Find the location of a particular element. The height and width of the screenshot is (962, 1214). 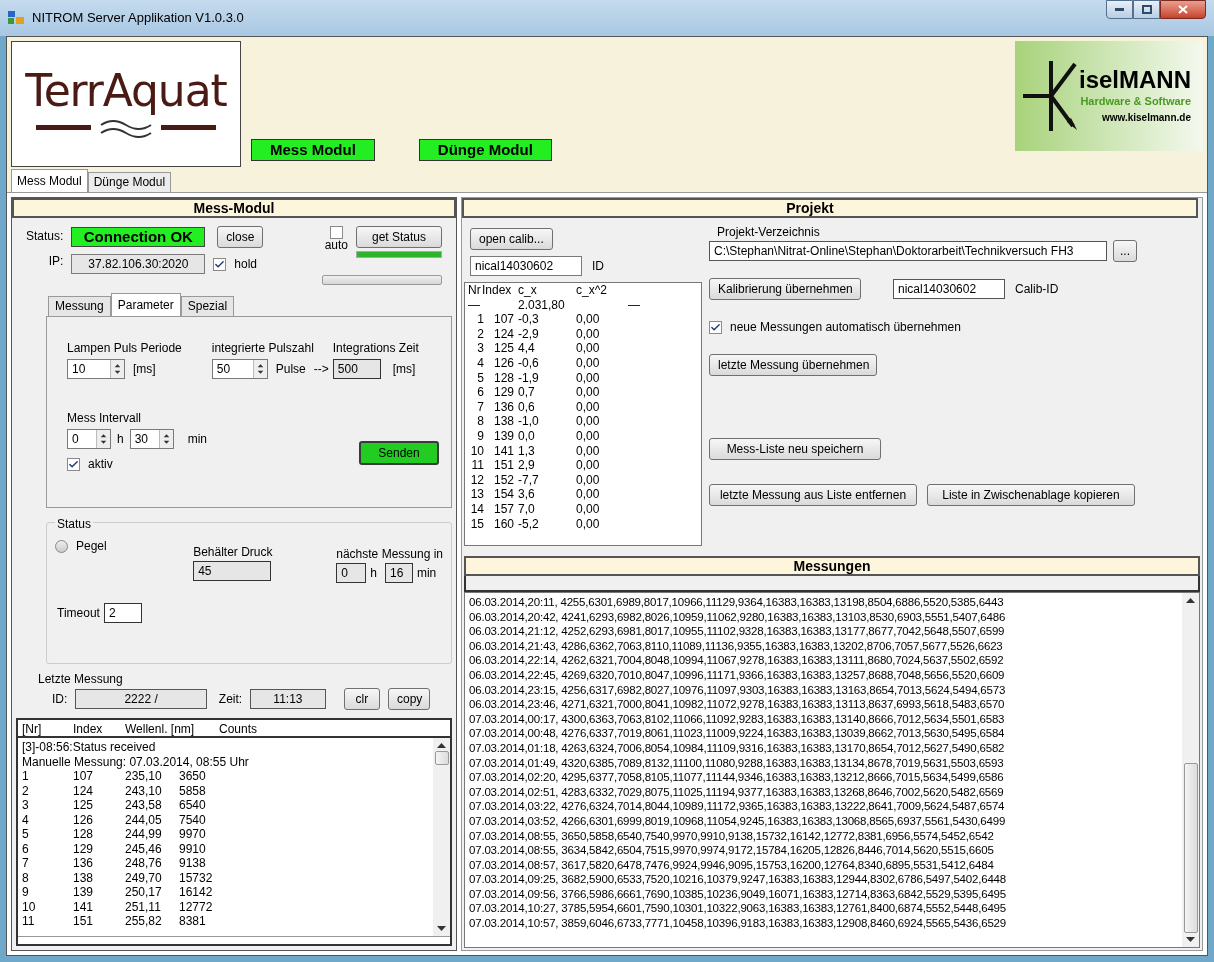

close-button is located at coordinates (1183, 9).